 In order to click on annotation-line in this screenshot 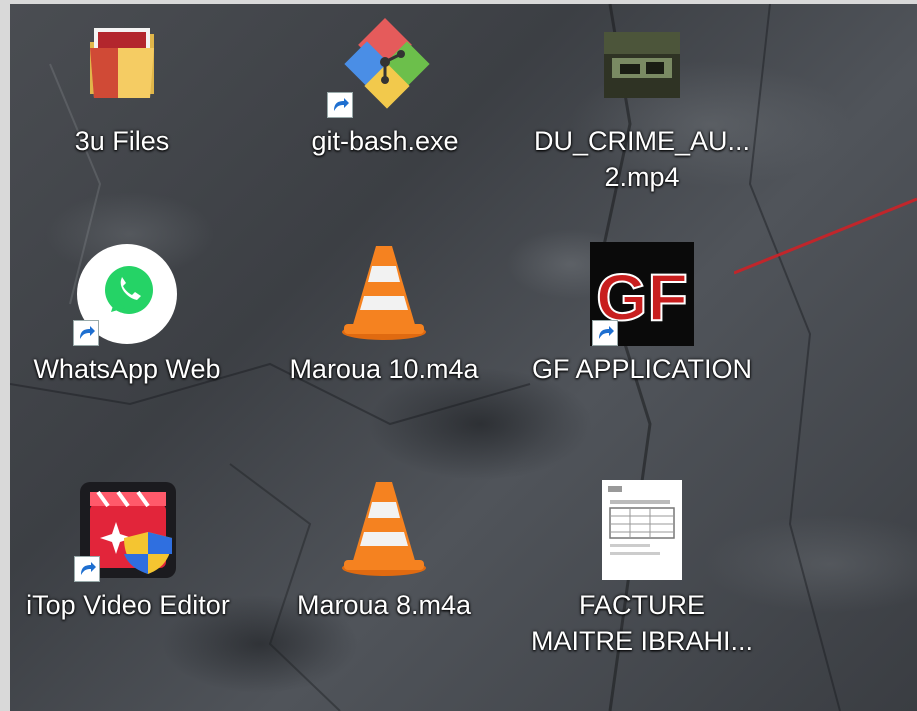, I will do `click(825, 236)`.